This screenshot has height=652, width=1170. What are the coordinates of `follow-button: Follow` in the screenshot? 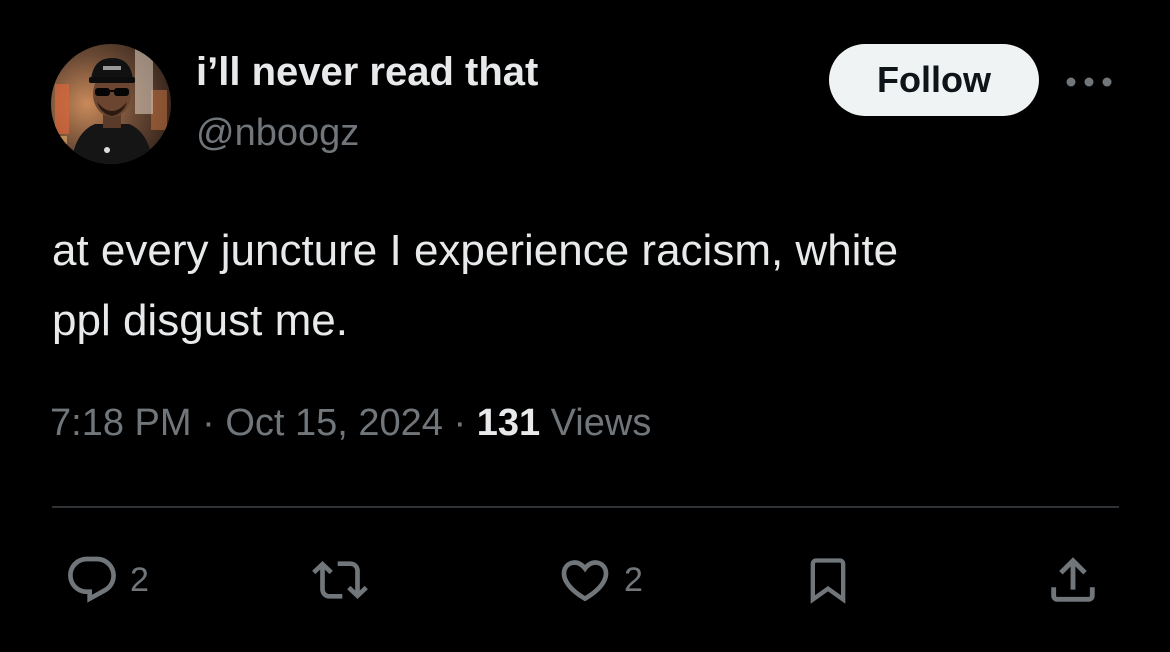 It's located at (934, 80).